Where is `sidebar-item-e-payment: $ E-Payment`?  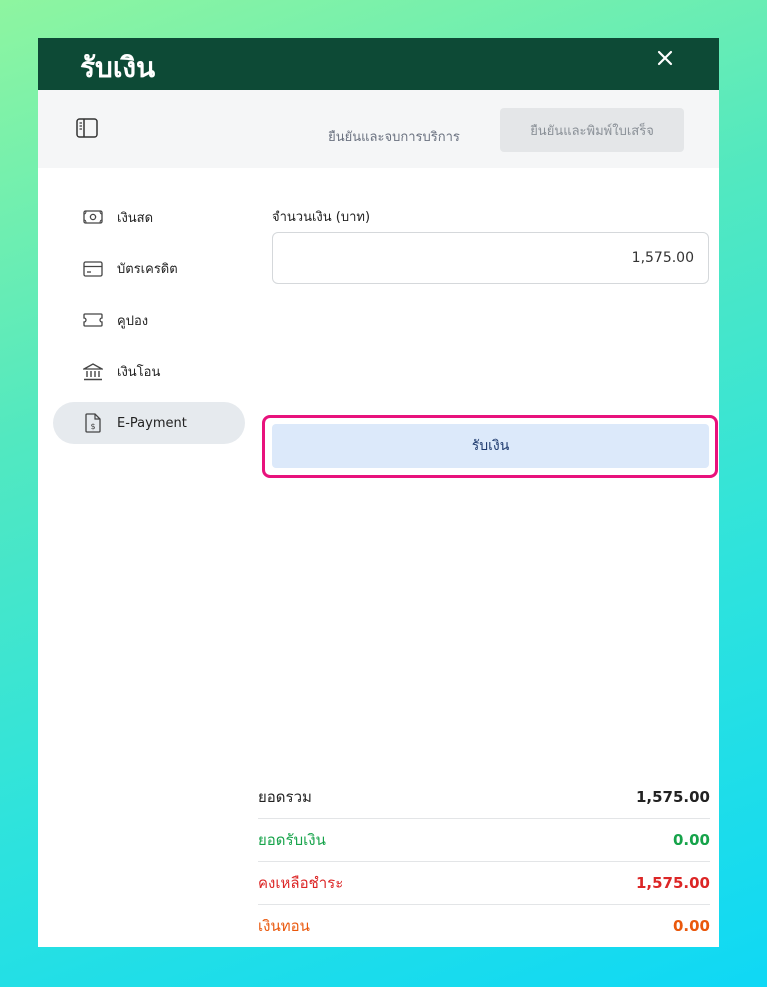 sidebar-item-e-payment: $ E-Payment is located at coordinates (149, 423).